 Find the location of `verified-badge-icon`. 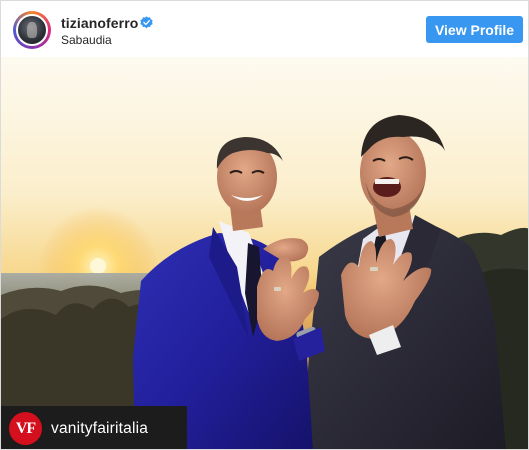

verified-badge-icon is located at coordinates (146, 22).